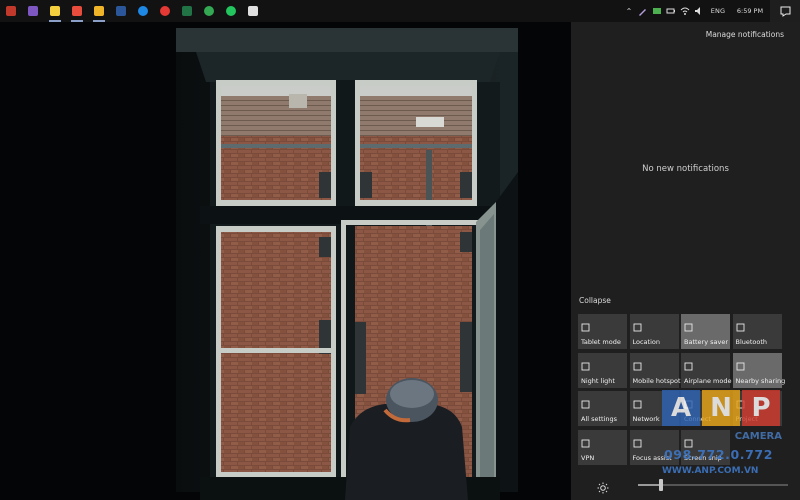 This screenshot has width=800, height=500. Describe the element at coordinates (77, 11) in the screenshot. I see `paint-icon` at that location.